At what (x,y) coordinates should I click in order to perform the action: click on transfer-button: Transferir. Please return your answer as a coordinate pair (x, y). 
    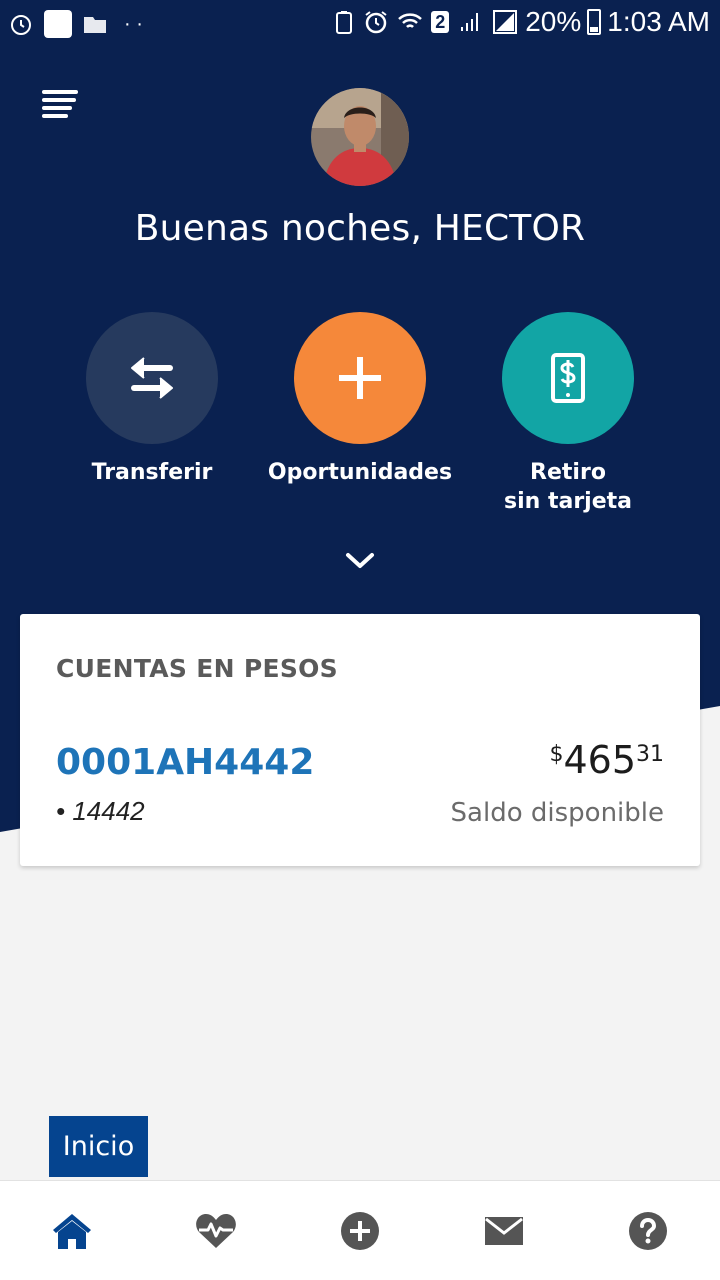
    Looking at the image, I should click on (152, 399).